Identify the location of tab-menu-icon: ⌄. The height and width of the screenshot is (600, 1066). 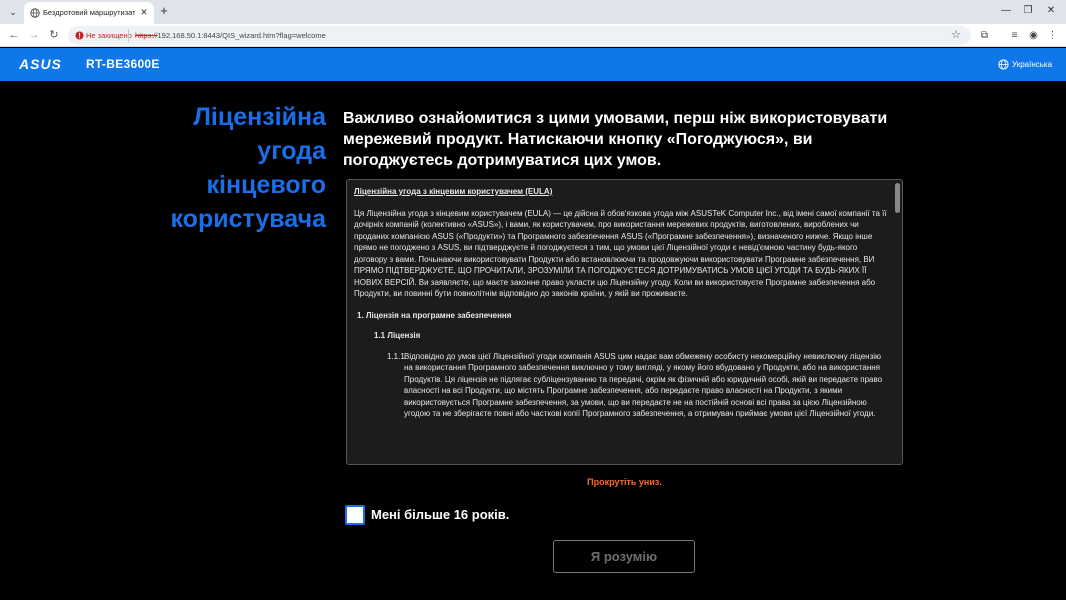
(13, 12).